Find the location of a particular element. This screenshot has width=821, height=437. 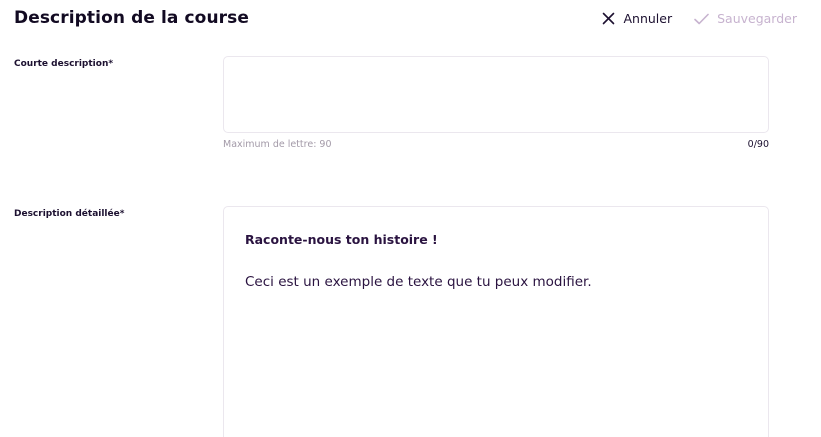

cancel-button: Annuler is located at coordinates (637, 18).